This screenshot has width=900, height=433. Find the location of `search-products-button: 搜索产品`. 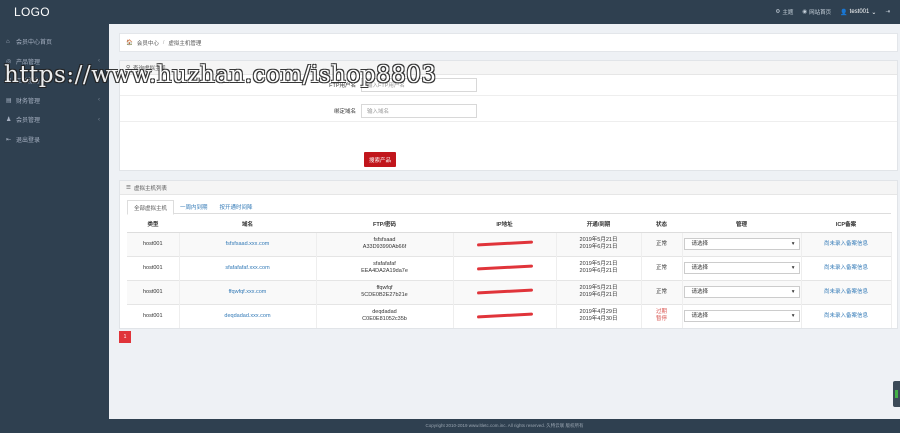

search-products-button: 搜索产品 is located at coordinates (380, 159).